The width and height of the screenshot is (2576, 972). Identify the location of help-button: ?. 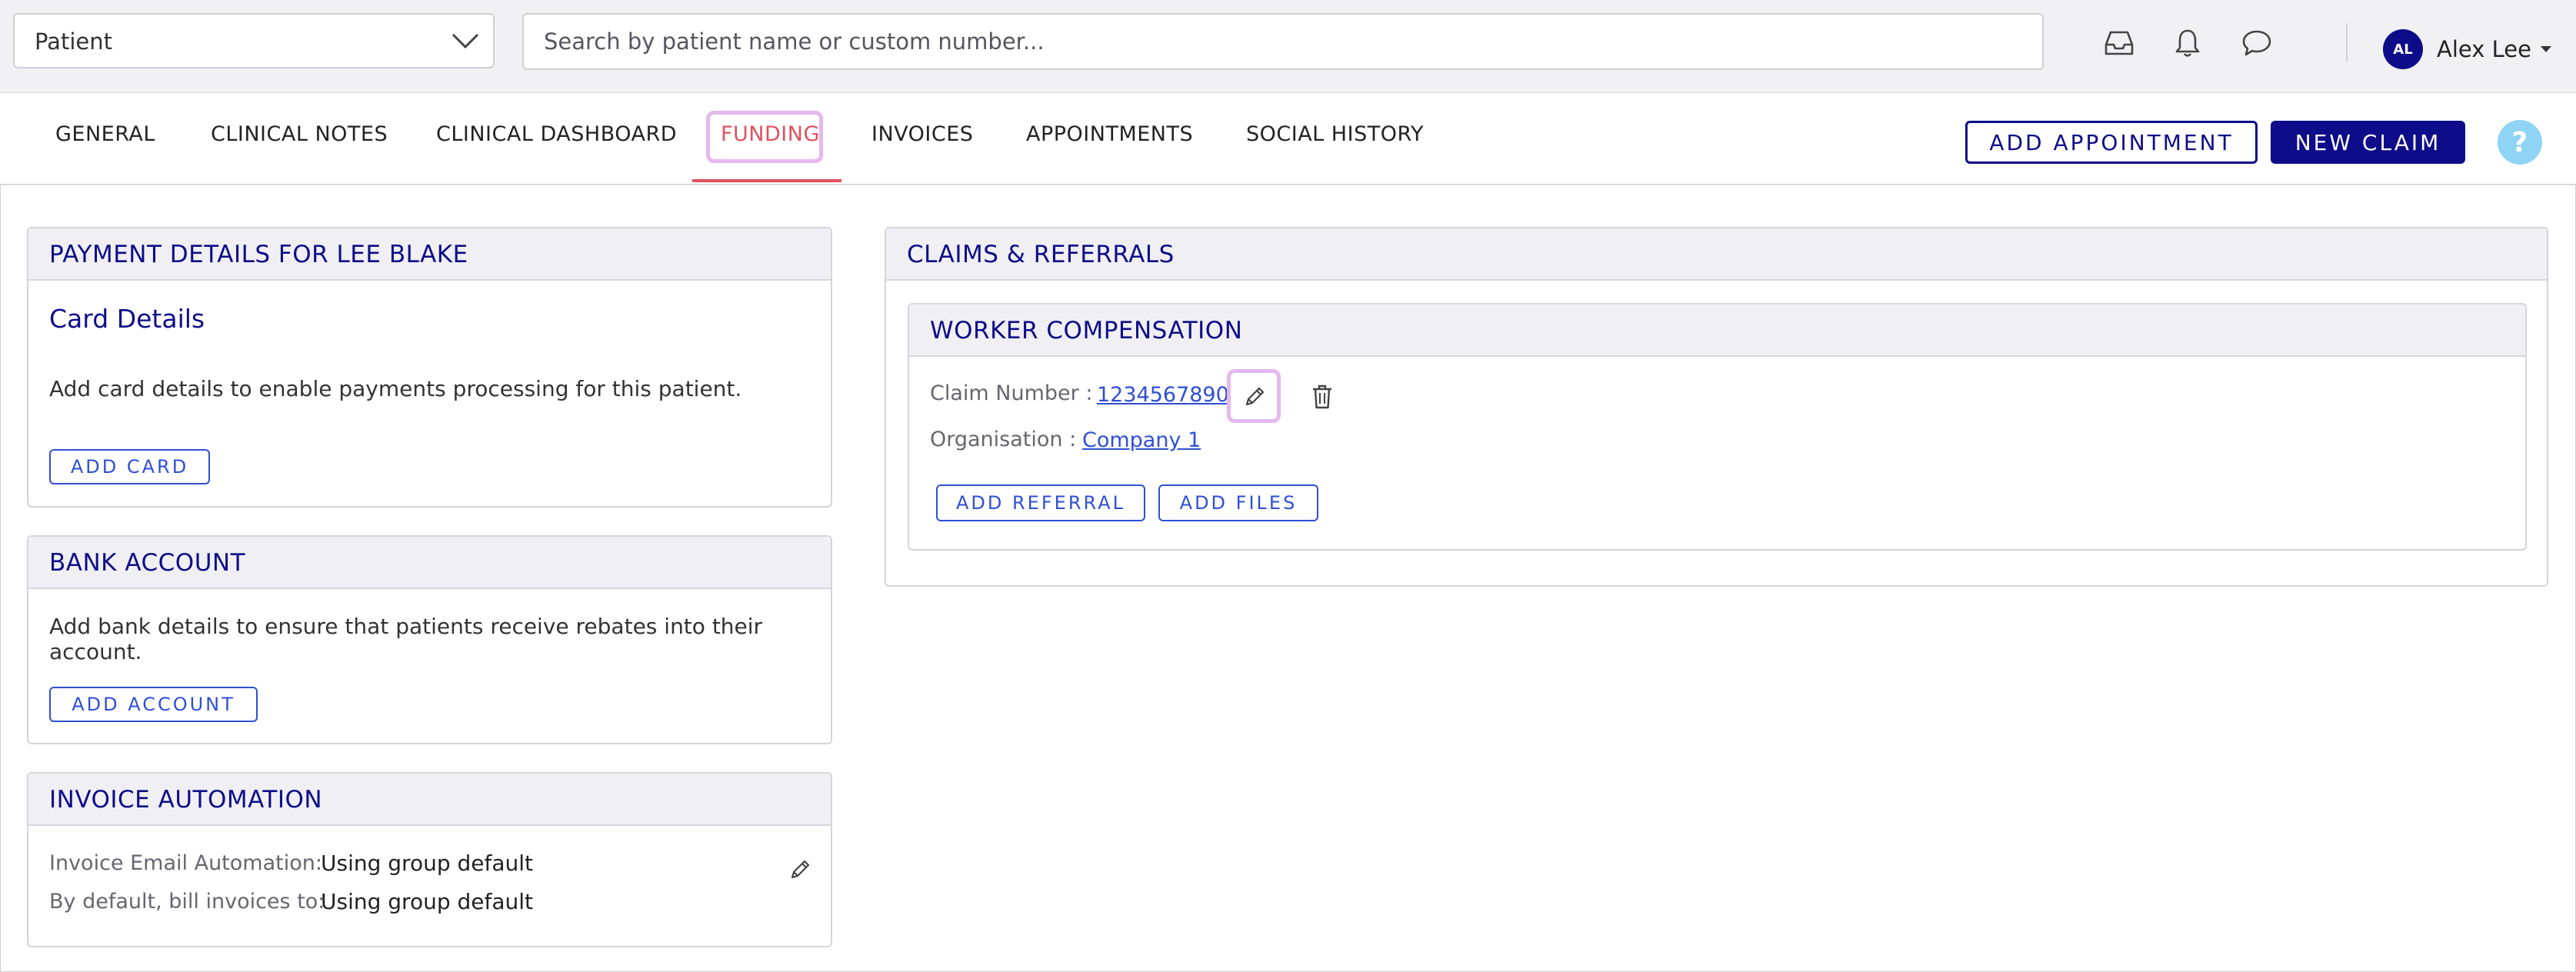
(2520, 142).